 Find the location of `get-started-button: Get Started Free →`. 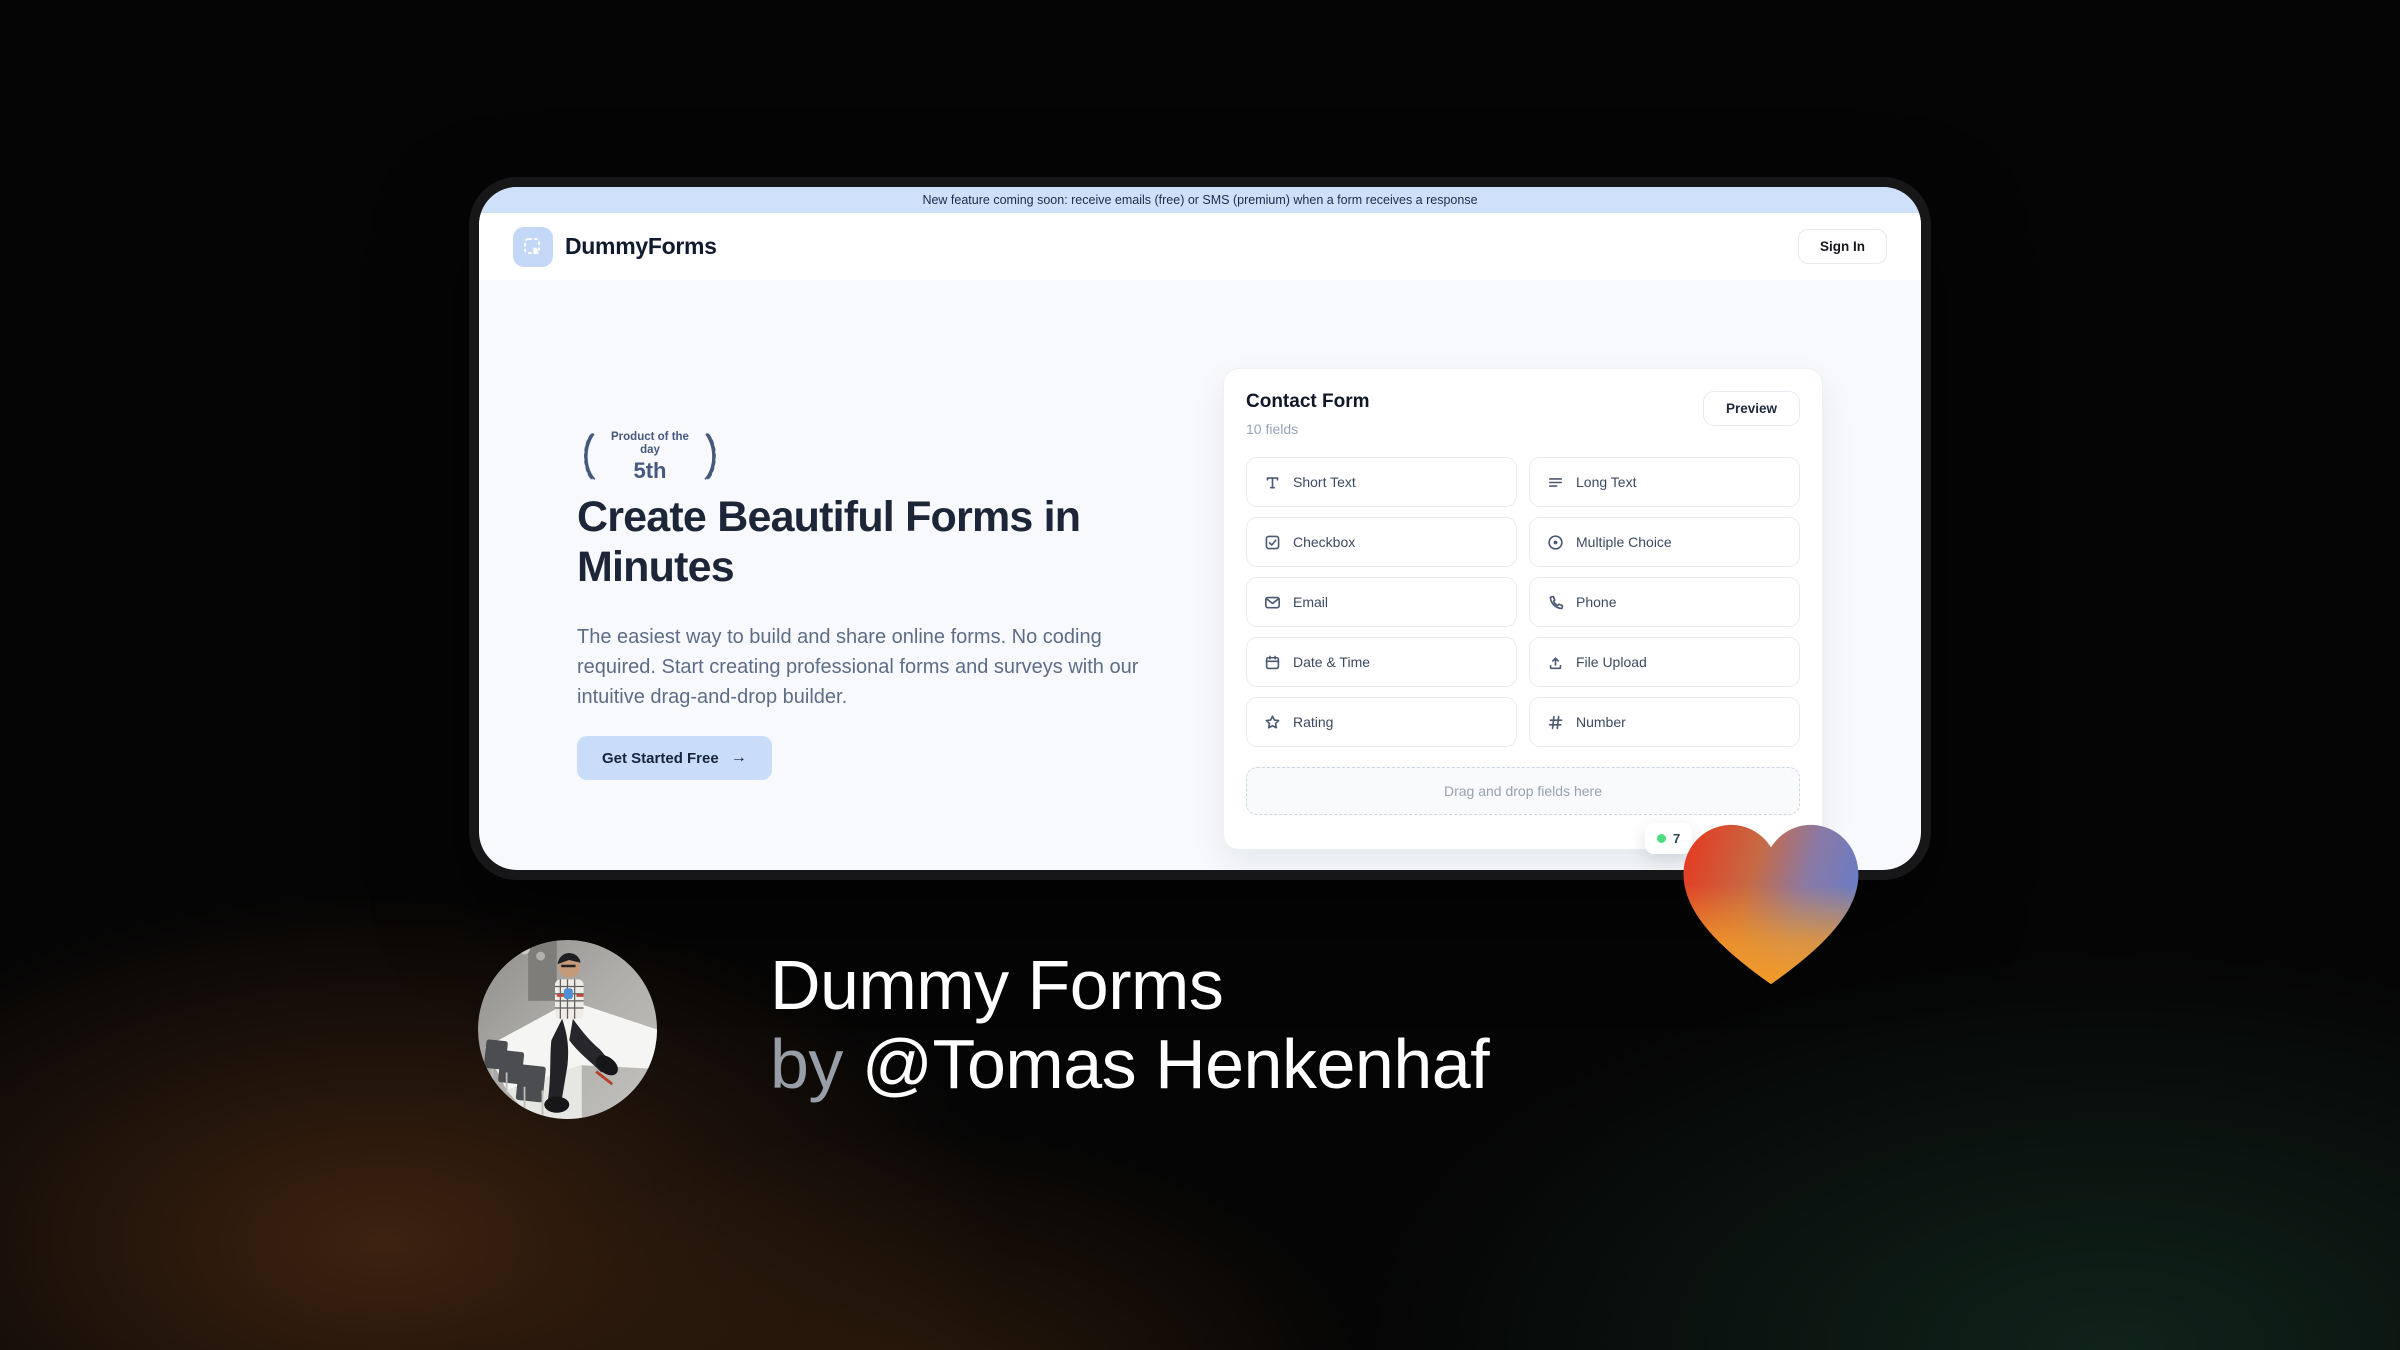

get-started-button: Get Started Free → is located at coordinates (674, 758).